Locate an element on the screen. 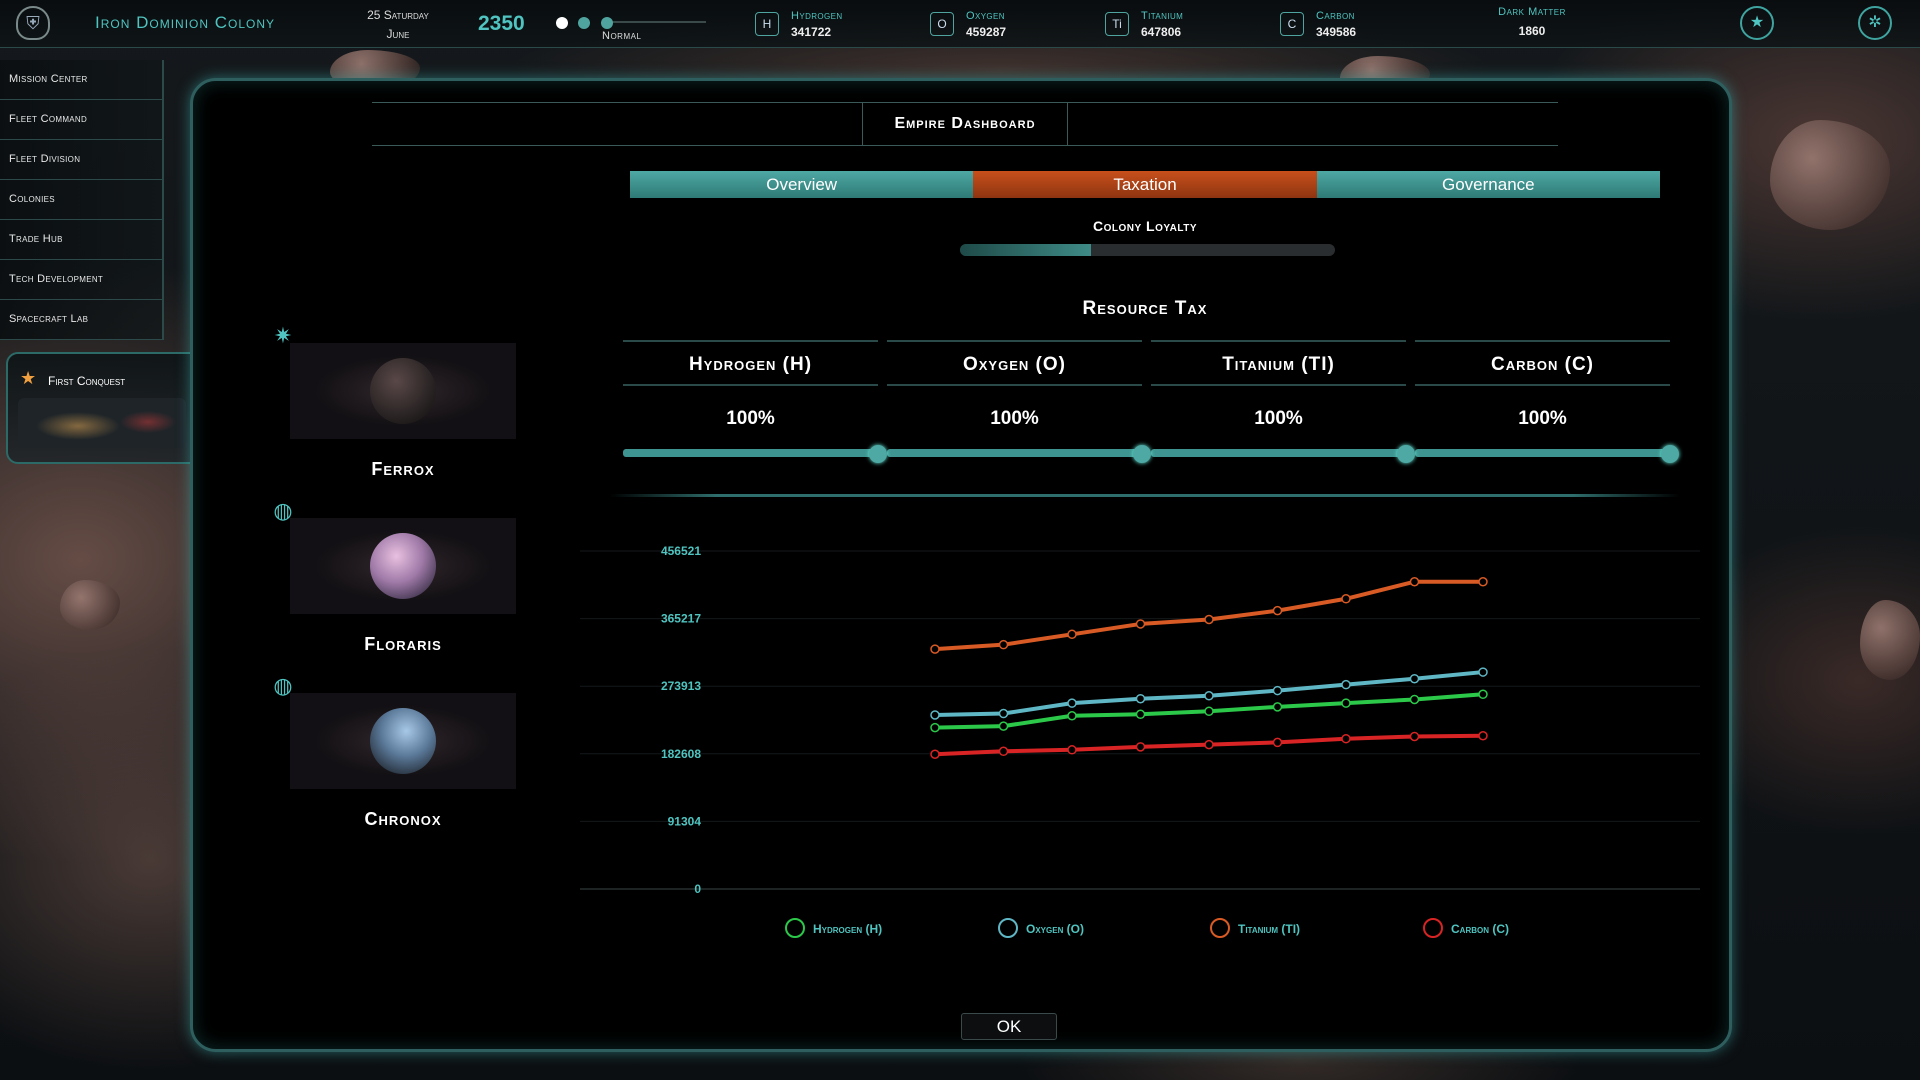 This screenshot has height=1080, width=1920. tax-slider-oxygen is located at coordinates (1014, 453).